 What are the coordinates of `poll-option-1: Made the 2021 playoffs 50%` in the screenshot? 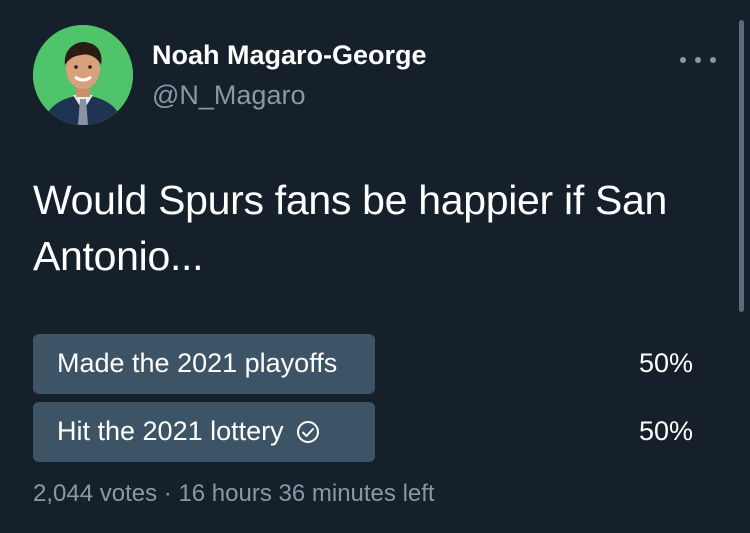 It's located at (373, 364).